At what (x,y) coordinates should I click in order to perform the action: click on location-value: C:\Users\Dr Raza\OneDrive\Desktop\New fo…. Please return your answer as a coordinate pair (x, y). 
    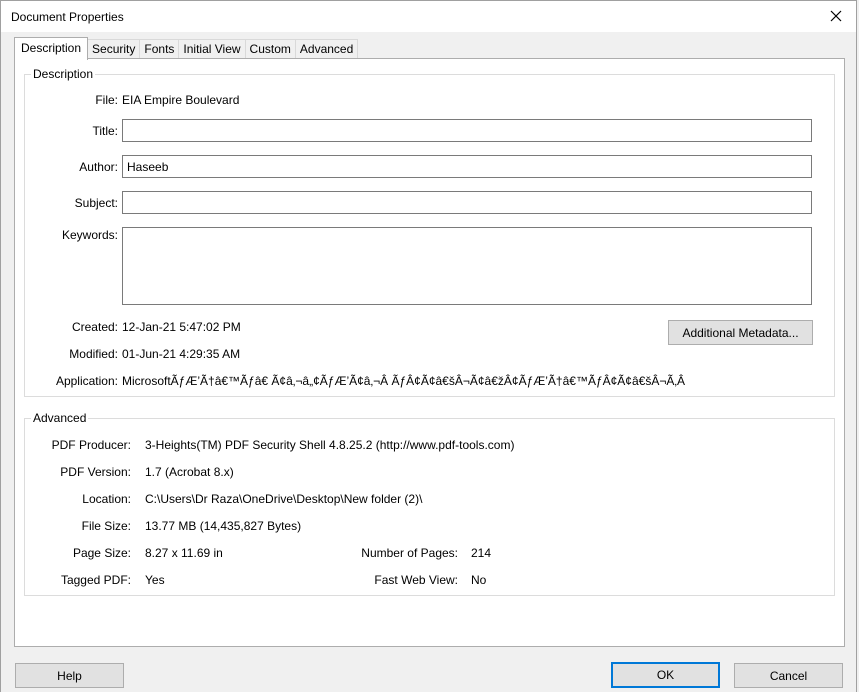
    Looking at the image, I should click on (284, 499).